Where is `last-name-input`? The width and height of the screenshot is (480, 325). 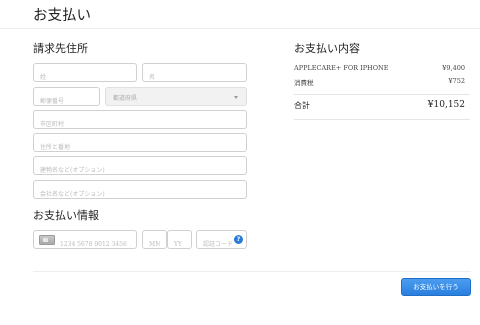 last-name-input is located at coordinates (85, 77).